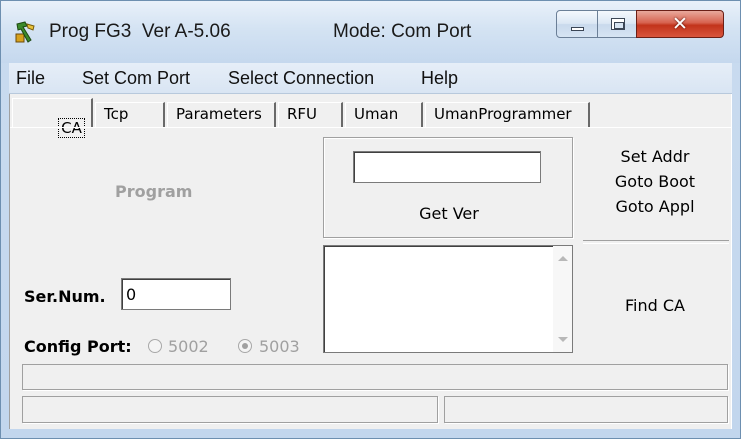 This screenshot has height=439, width=741. Describe the element at coordinates (384, 114) in the screenshot. I see `tab-uman: Uman` at that location.